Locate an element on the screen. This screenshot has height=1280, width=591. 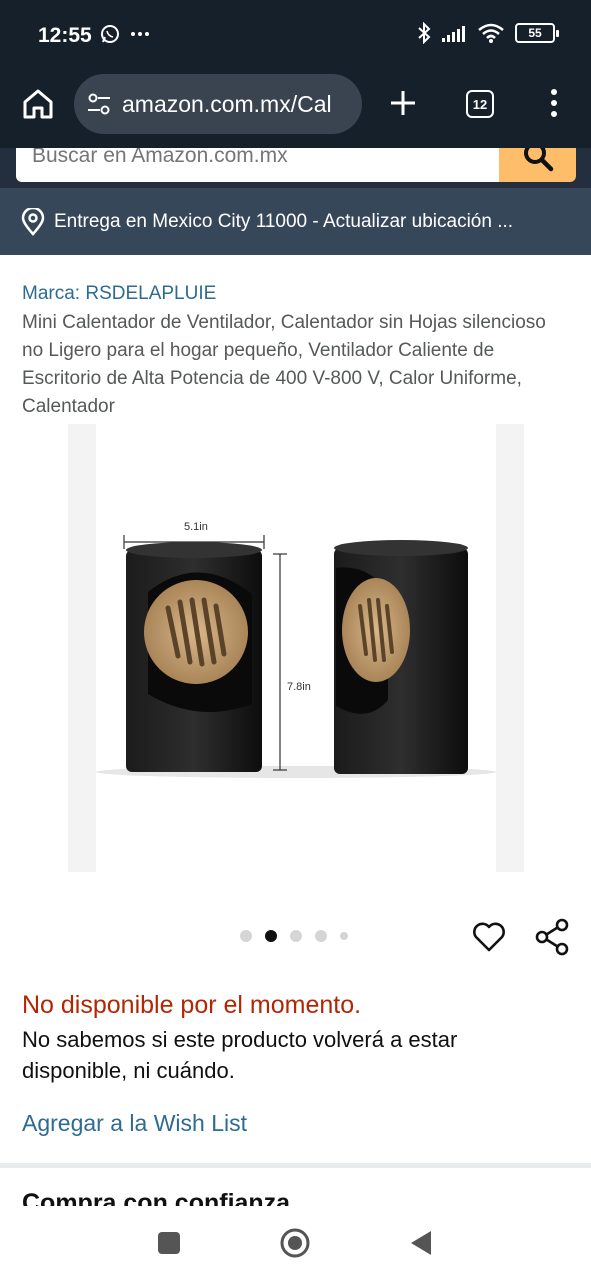
carousel-dots is located at coordinates (294, 936).